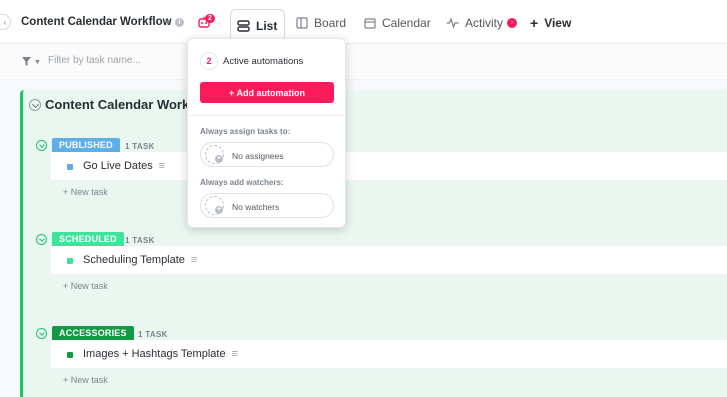 Image resolution: width=727 pixels, height=397 pixels. What do you see at coordinates (140, 260) in the screenshot?
I see `task-name: Scheduling Template ≡` at bounding box center [140, 260].